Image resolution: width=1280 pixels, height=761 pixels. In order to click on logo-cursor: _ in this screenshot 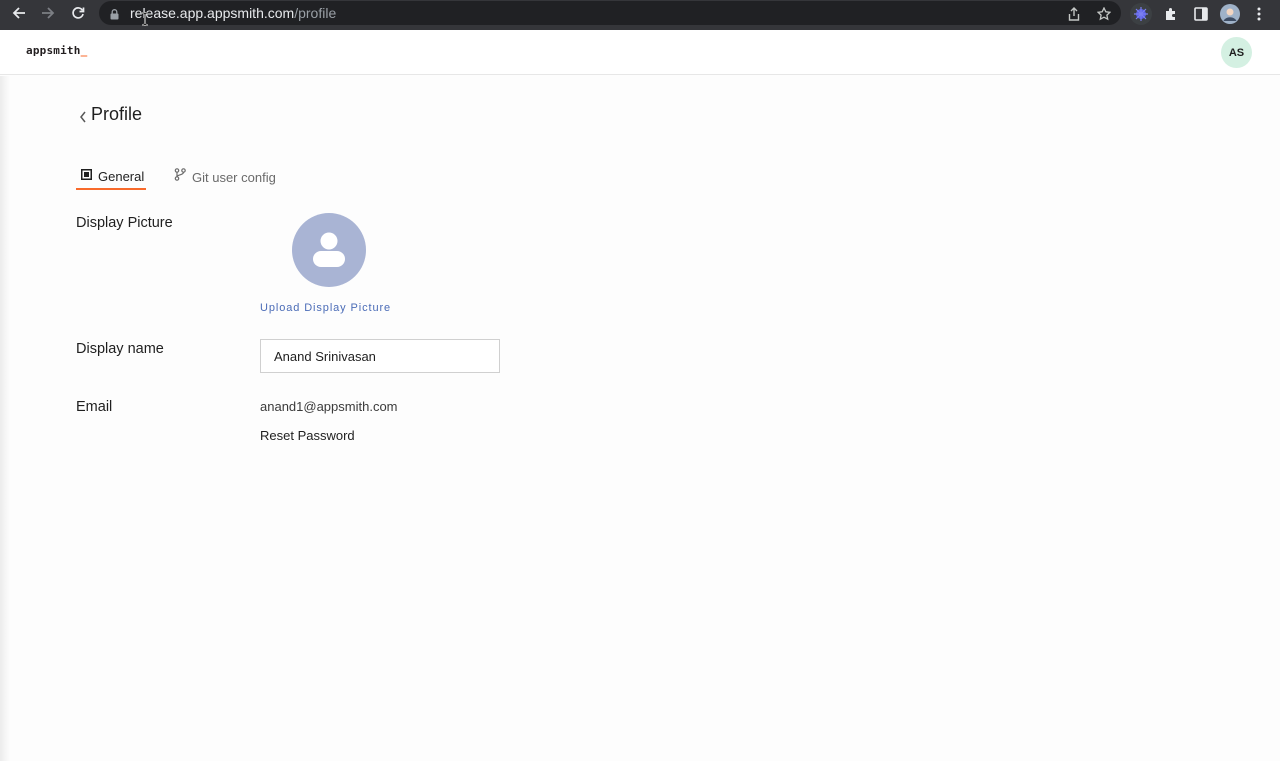, I will do `click(84, 50)`.